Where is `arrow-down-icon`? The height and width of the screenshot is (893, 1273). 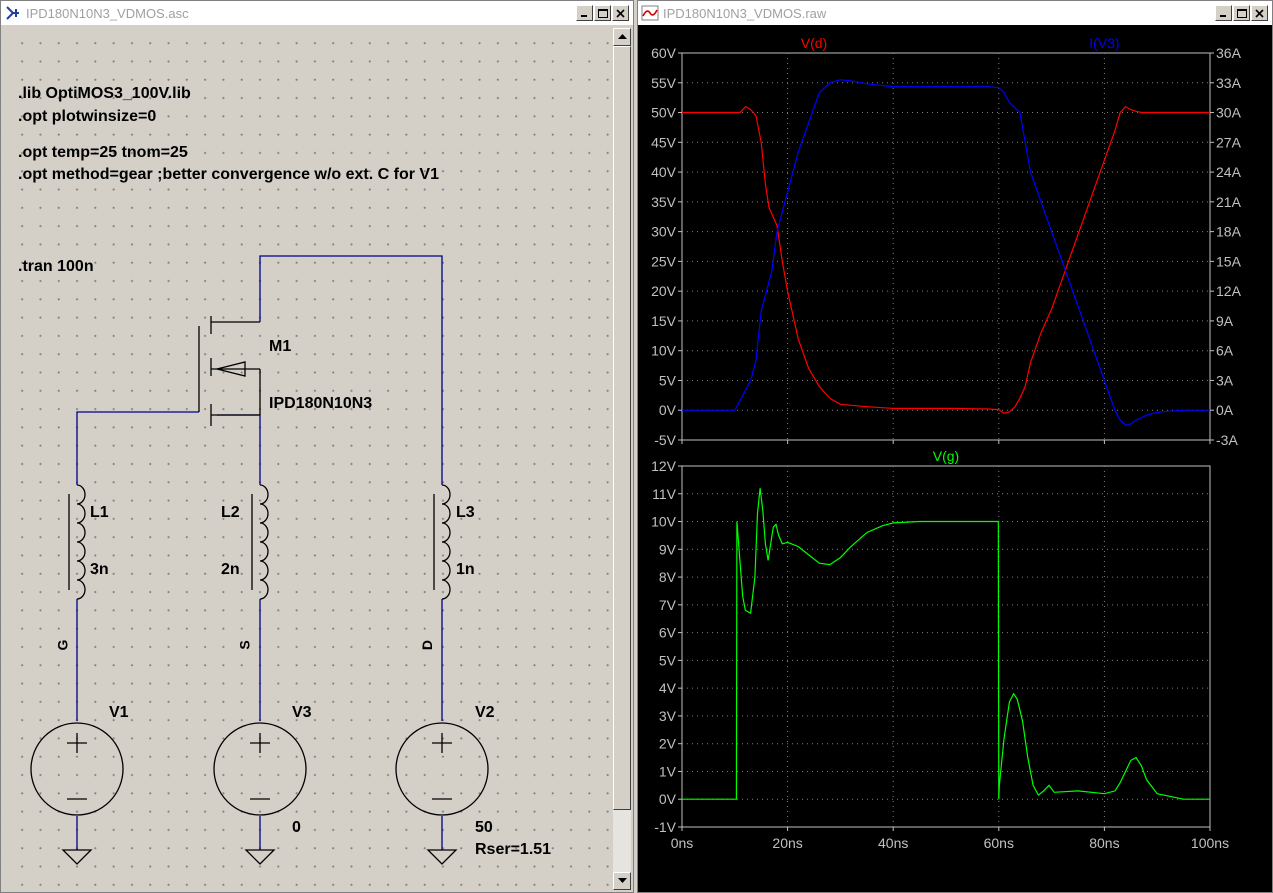 arrow-down-icon is located at coordinates (622, 880).